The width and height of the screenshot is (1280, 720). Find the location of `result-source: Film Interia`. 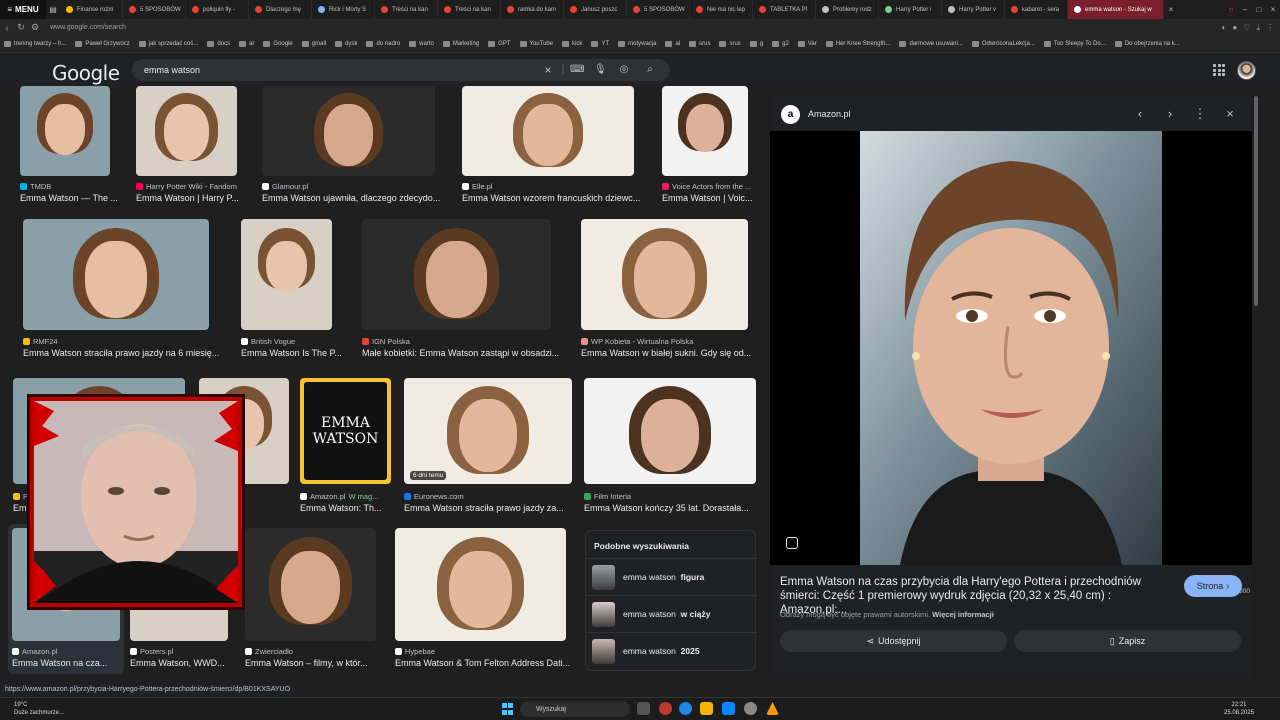

result-source: Film Interia is located at coordinates (680, 496).